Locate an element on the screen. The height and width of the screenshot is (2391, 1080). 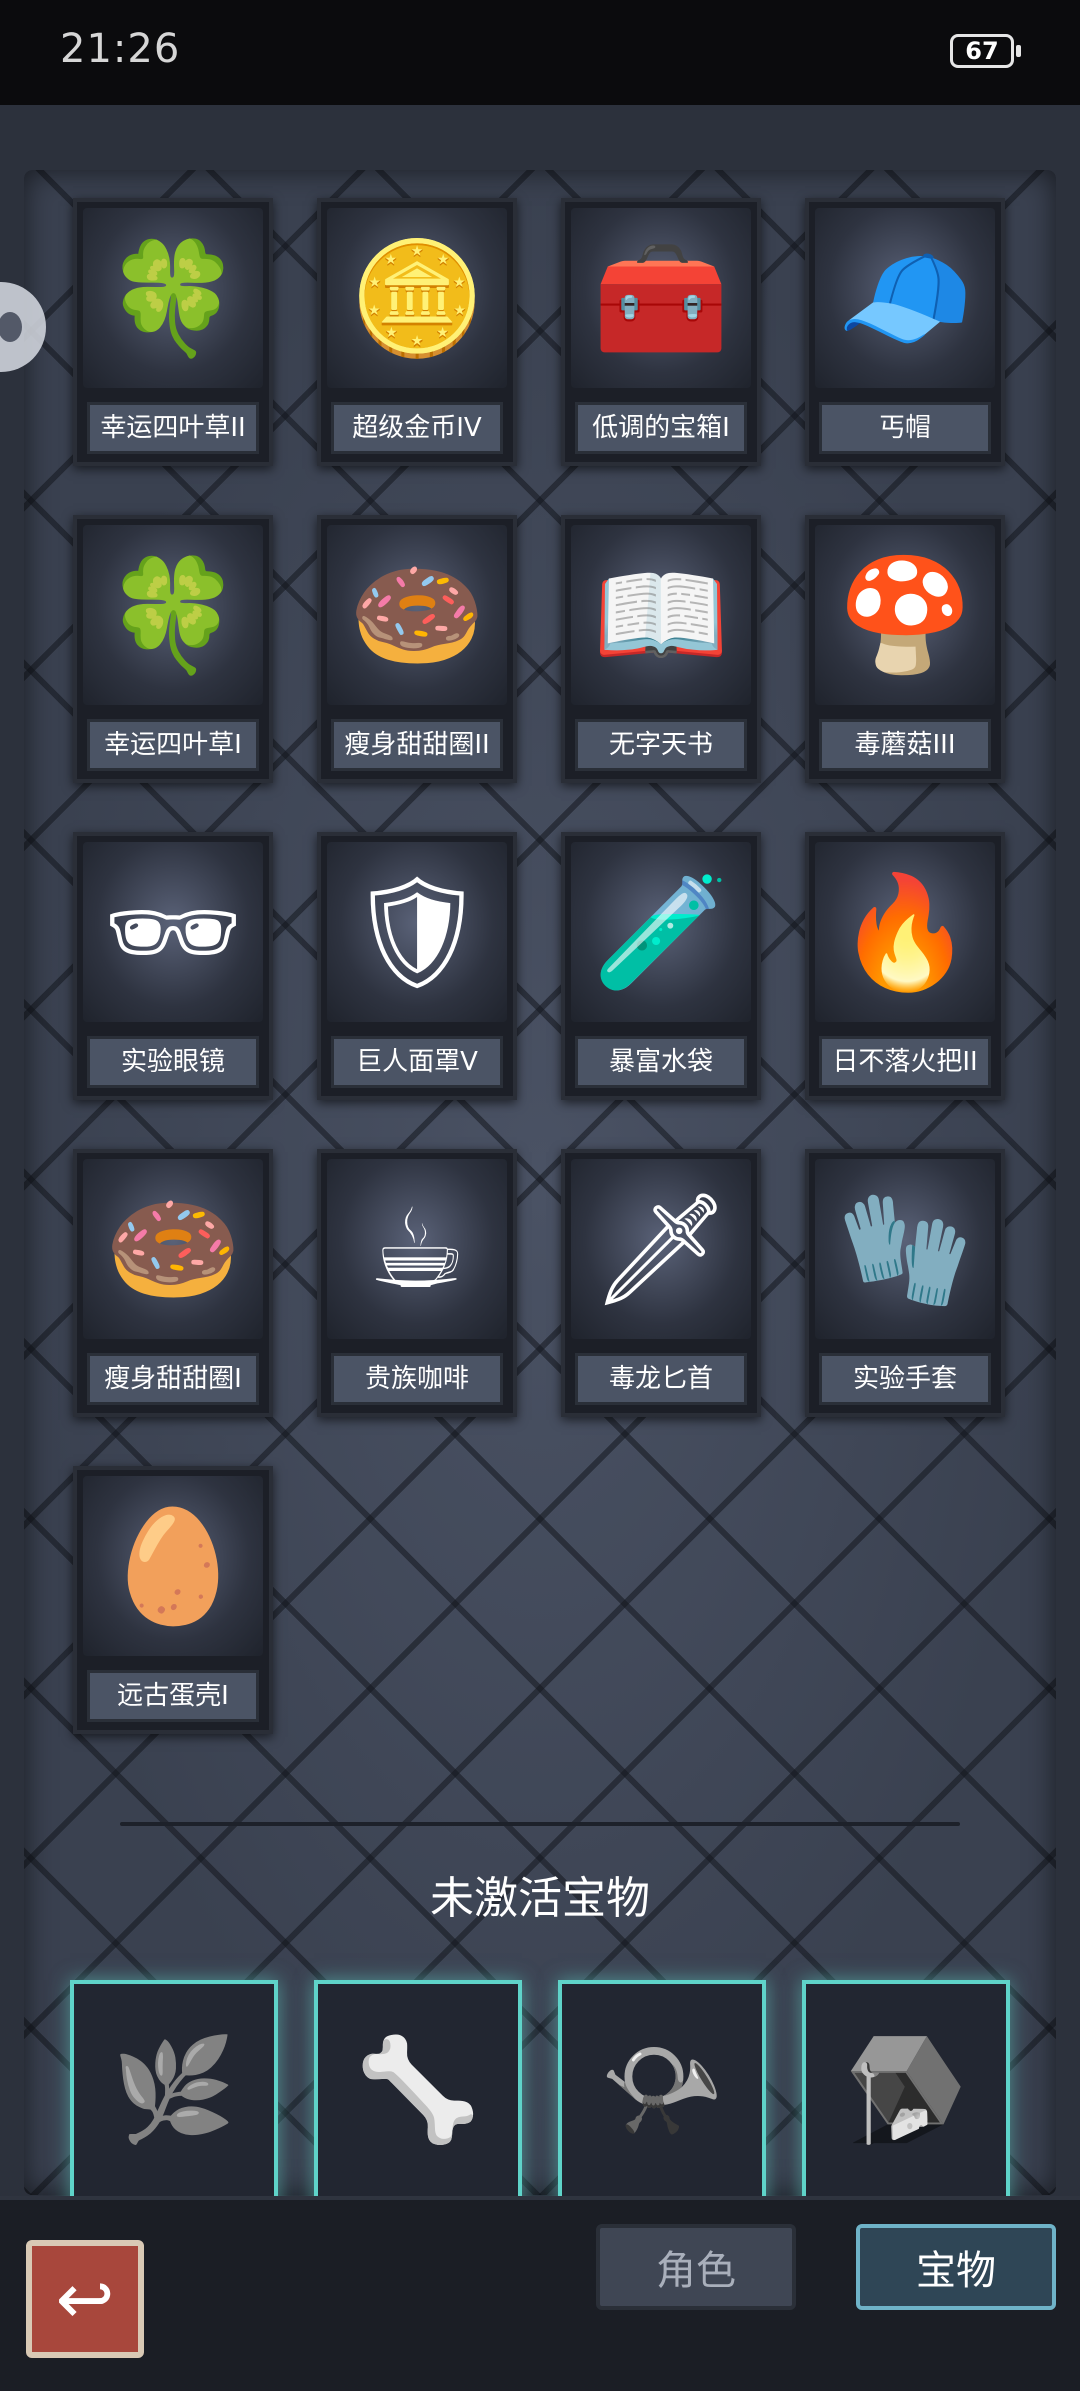
treasure-card: 🔥 日不落火把II is located at coordinates (905, 966).